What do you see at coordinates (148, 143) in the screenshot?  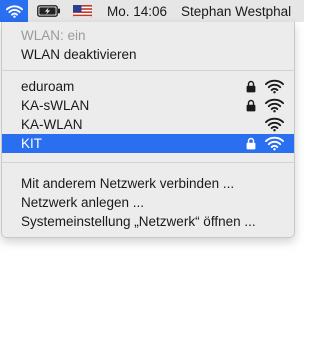 I see `network-item-kit: KIT` at bounding box center [148, 143].